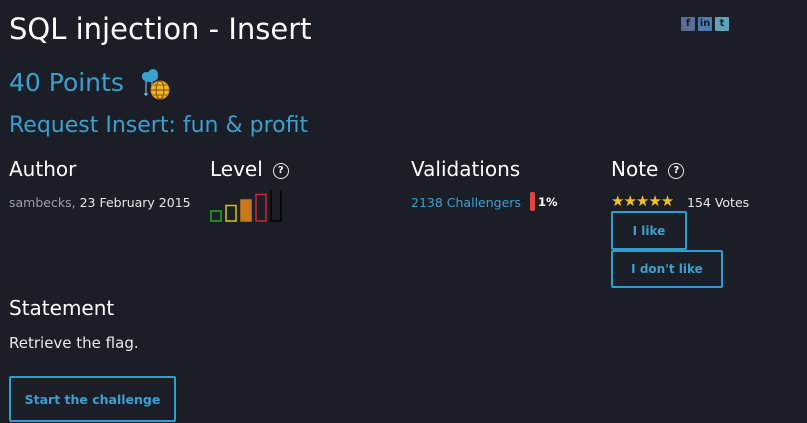 The image size is (807, 423). What do you see at coordinates (548, 202) in the screenshot?
I see `validation-percent: 1%` at bounding box center [548, 202].